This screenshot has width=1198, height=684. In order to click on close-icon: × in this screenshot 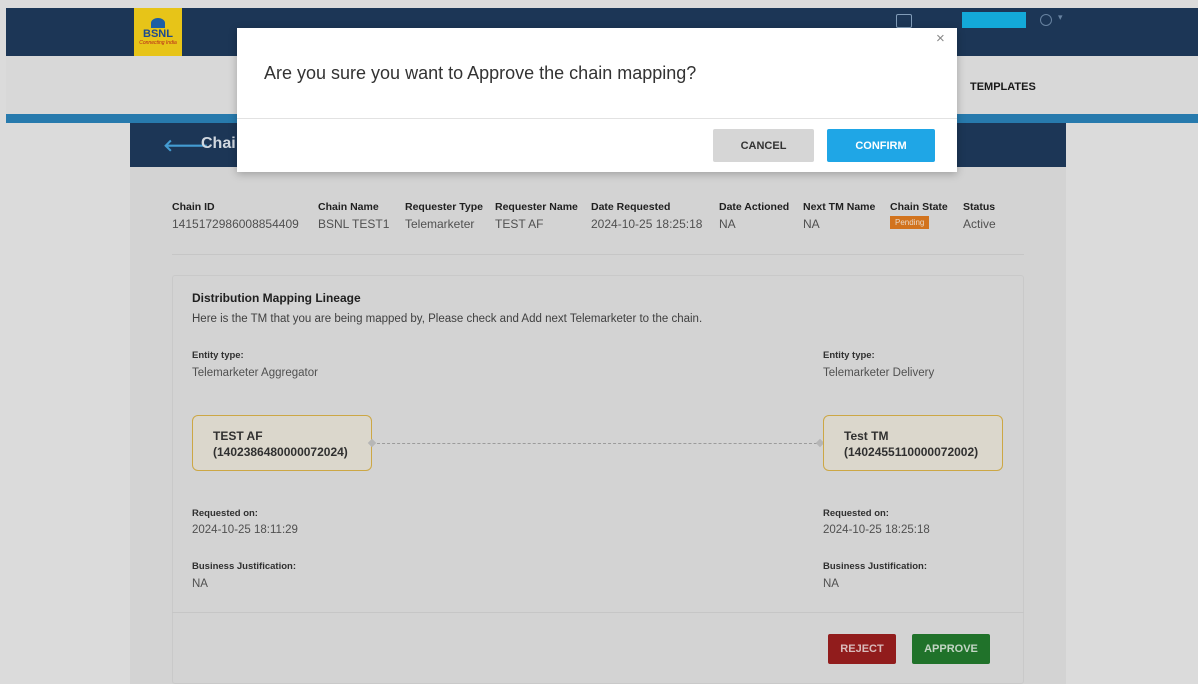, I will do `click(940, 38)`.